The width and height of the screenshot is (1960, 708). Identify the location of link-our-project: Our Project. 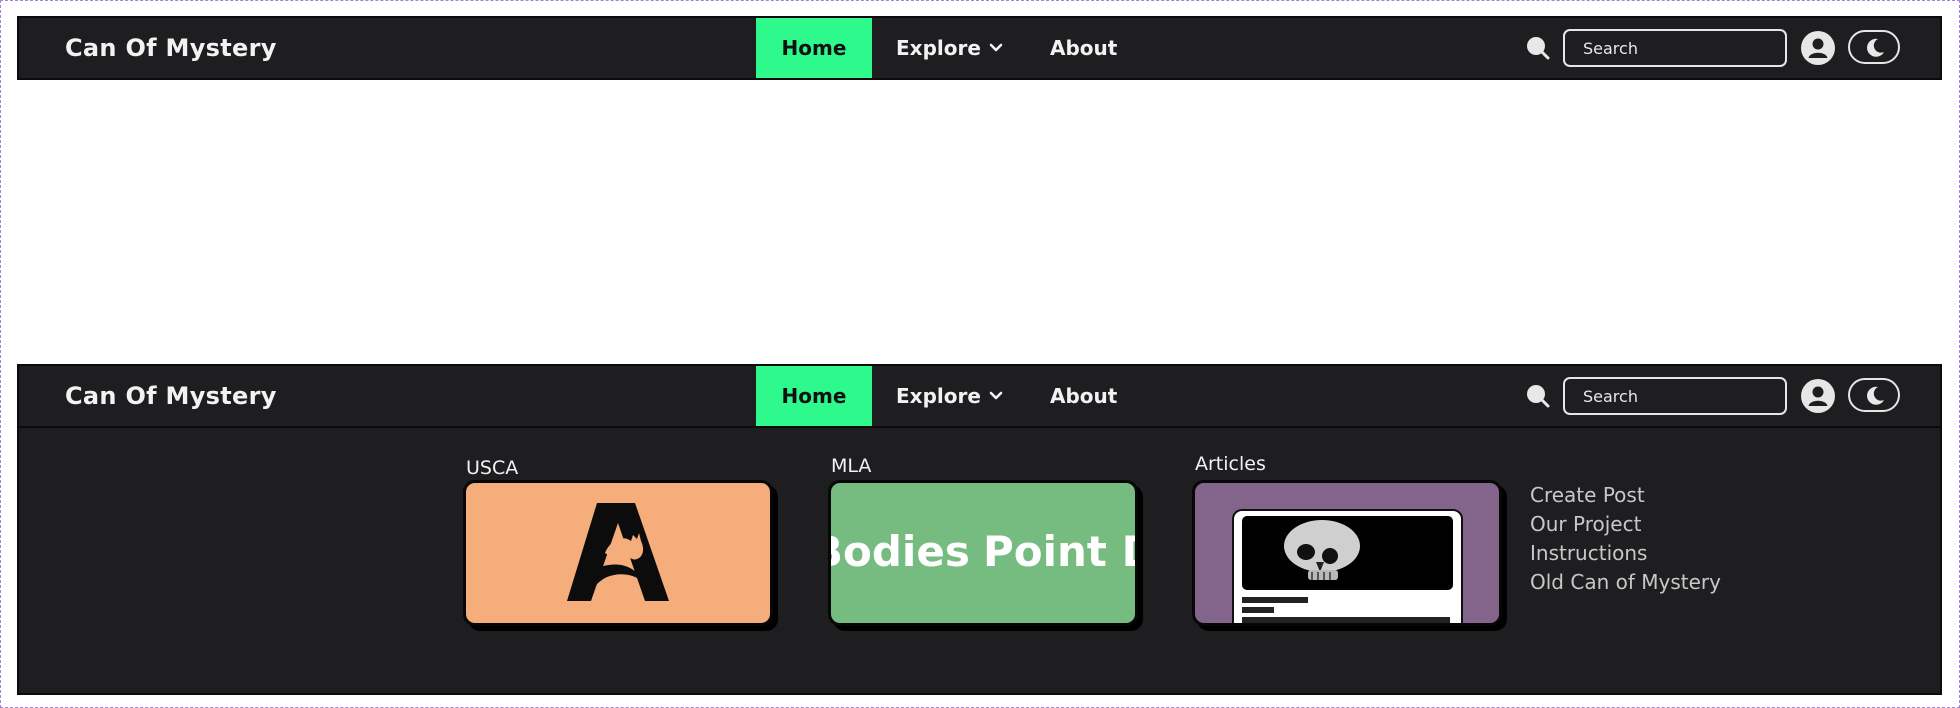
(1625, 524).